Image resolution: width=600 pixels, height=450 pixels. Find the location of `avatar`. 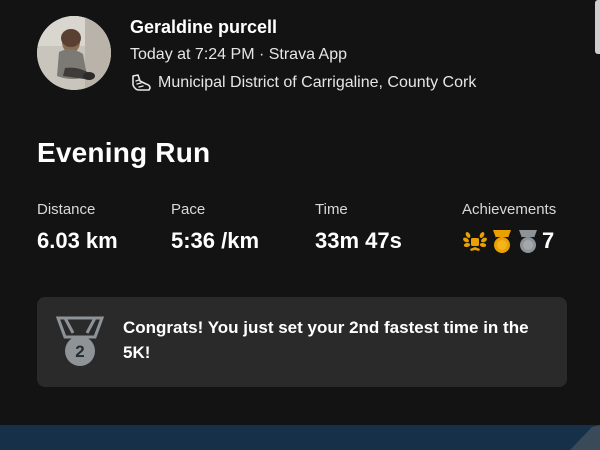

avatar is located at coordinates (74, 53).